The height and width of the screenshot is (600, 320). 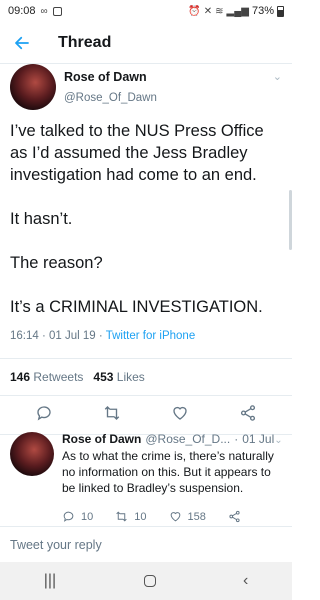 I want to click on tweet-time: 16:14, so click(x=24, y=336).